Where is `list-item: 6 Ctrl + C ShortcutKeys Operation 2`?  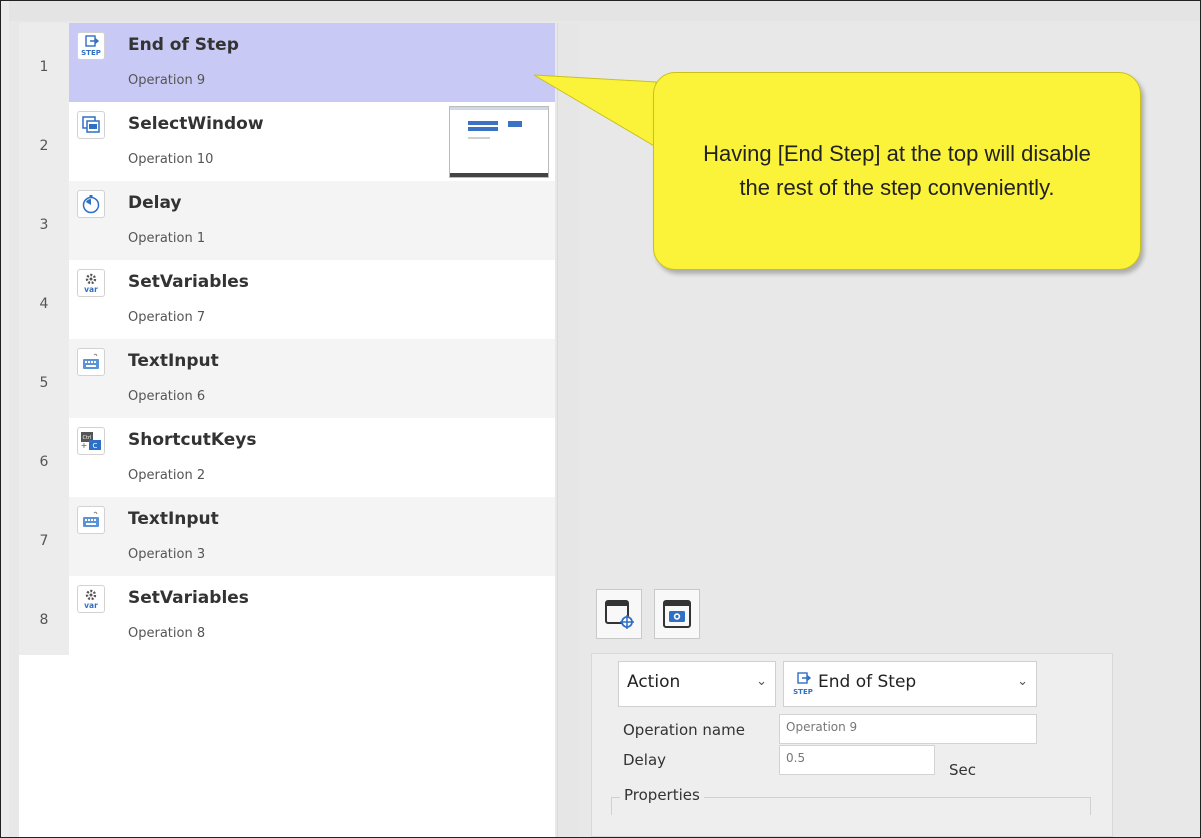
list-item: 6 Ctrl + C ShortcutKeys Operation 2 is located at coordinates (287, 457).